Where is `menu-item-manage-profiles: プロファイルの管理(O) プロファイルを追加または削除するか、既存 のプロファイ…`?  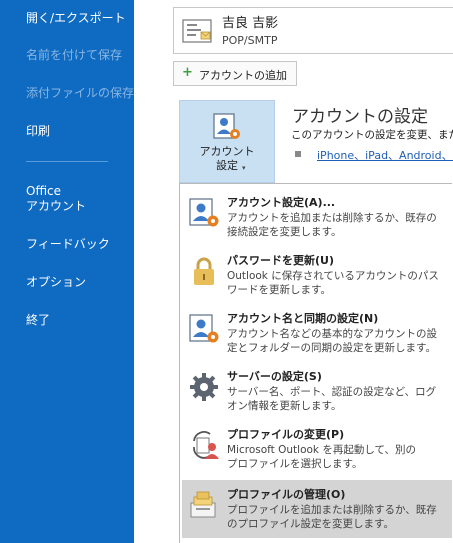
menu-item-manage-profiles: プロファイルの管理(O) プロファイルを追加または削除するか、既存 のプロファイ… is located at coordinates (317, 509).